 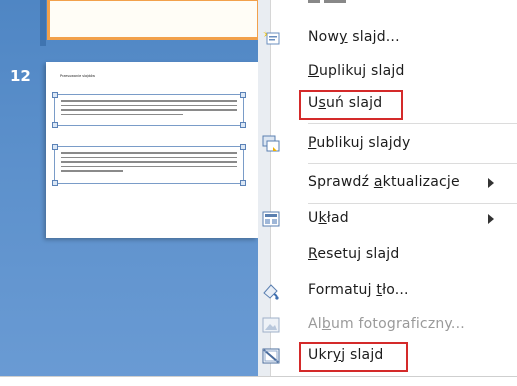 I want to click on menu-item-reset-slide: Resetuj slajd, so click(x=394, y=257).